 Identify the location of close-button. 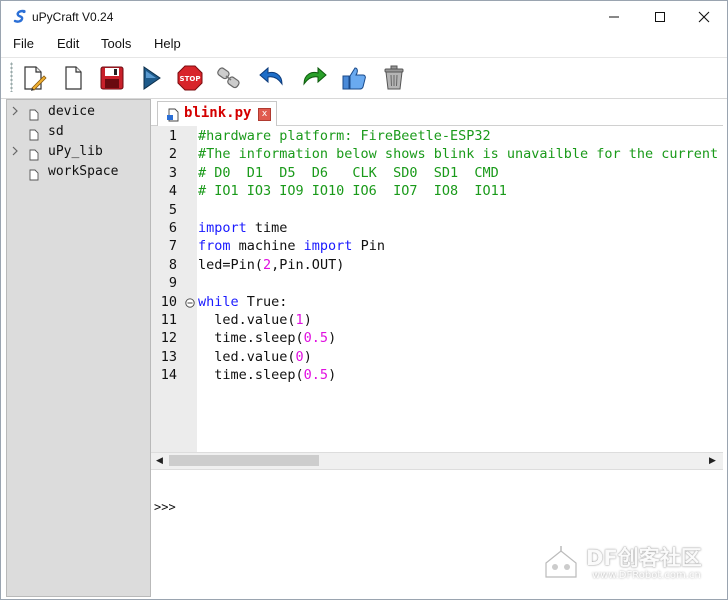
(704, 17).